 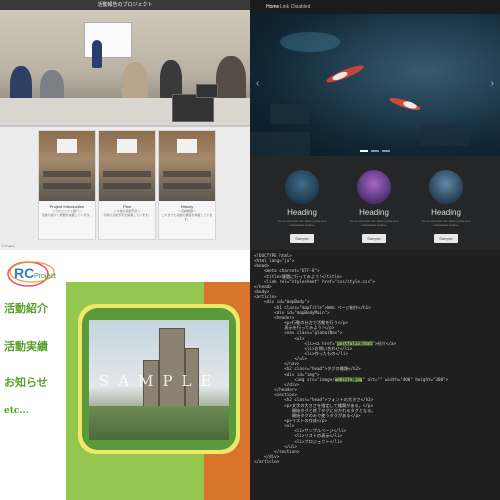 I want to click on card-description: 今後の活動予定を掲載しています。, so click(x=127, y=215).